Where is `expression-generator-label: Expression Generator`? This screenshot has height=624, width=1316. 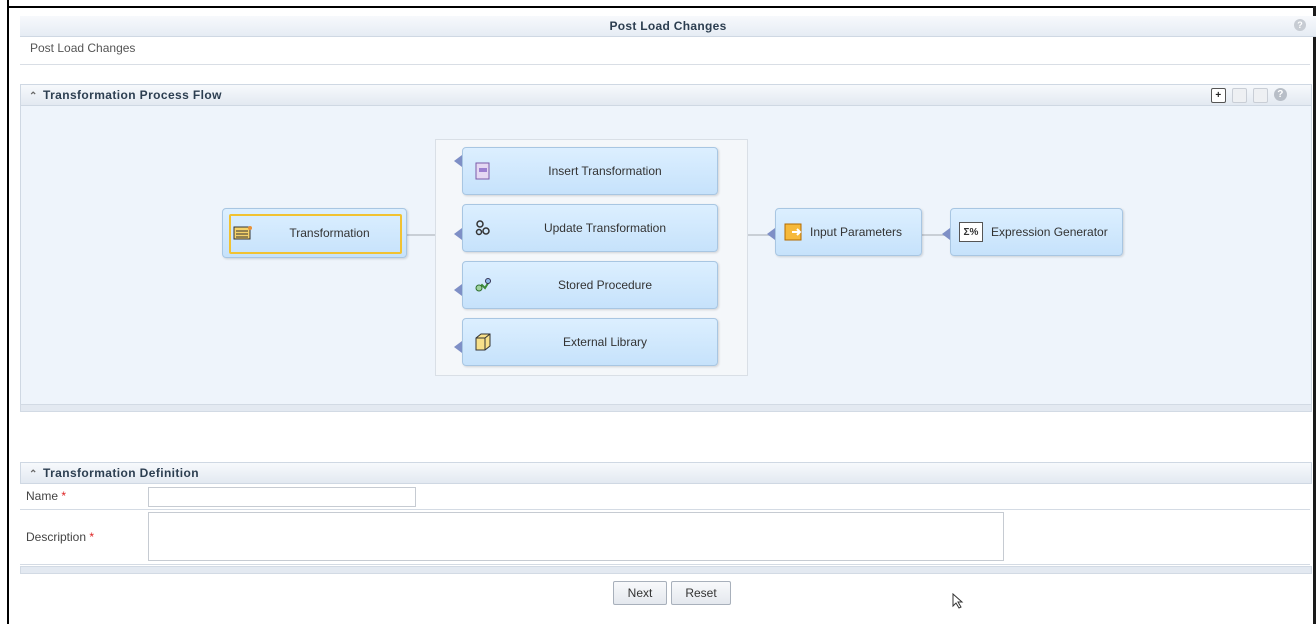 expression-generator-label: Expression Generator is located at coordinates (1049, 232).